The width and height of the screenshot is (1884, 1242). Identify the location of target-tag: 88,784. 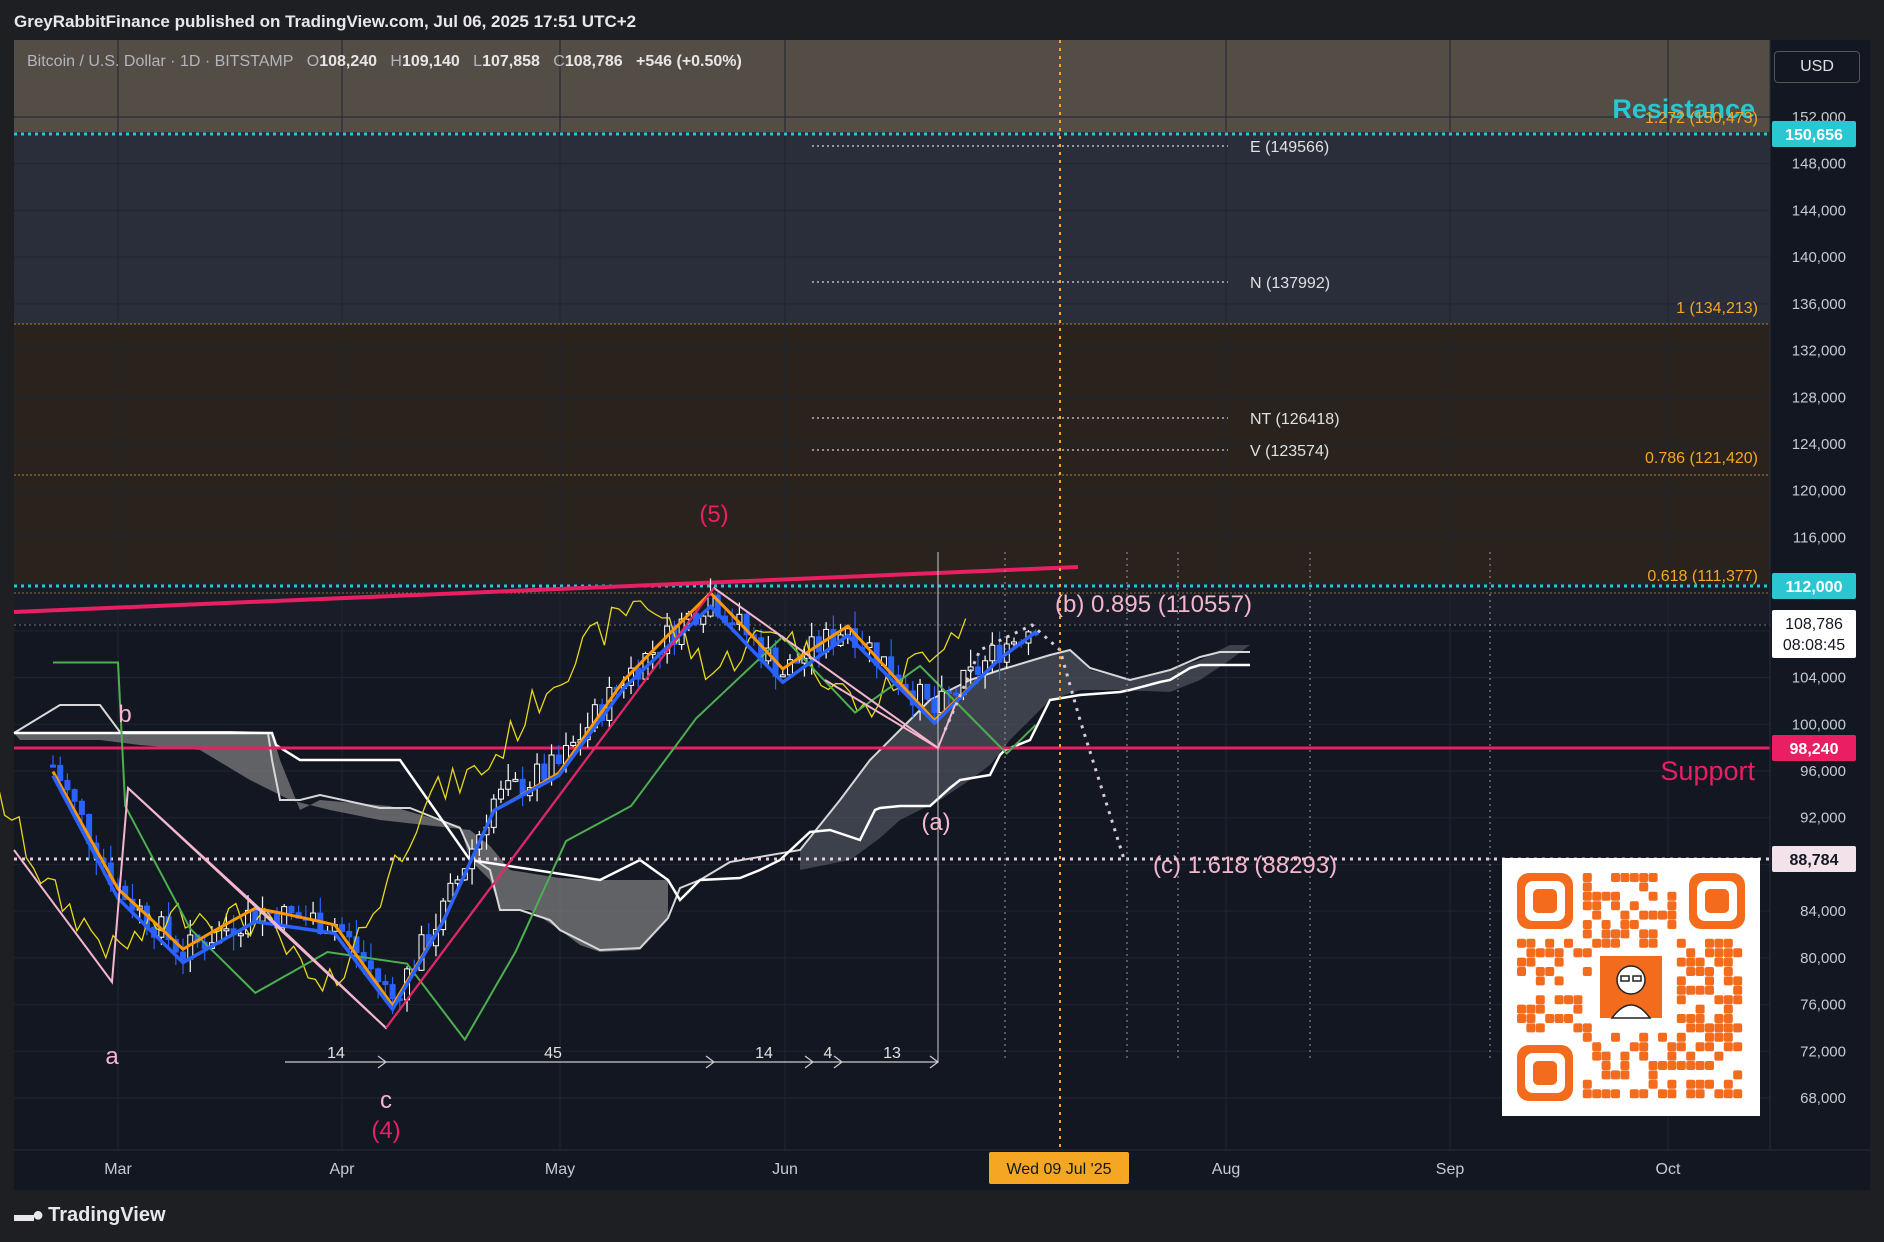
(1814, 860).